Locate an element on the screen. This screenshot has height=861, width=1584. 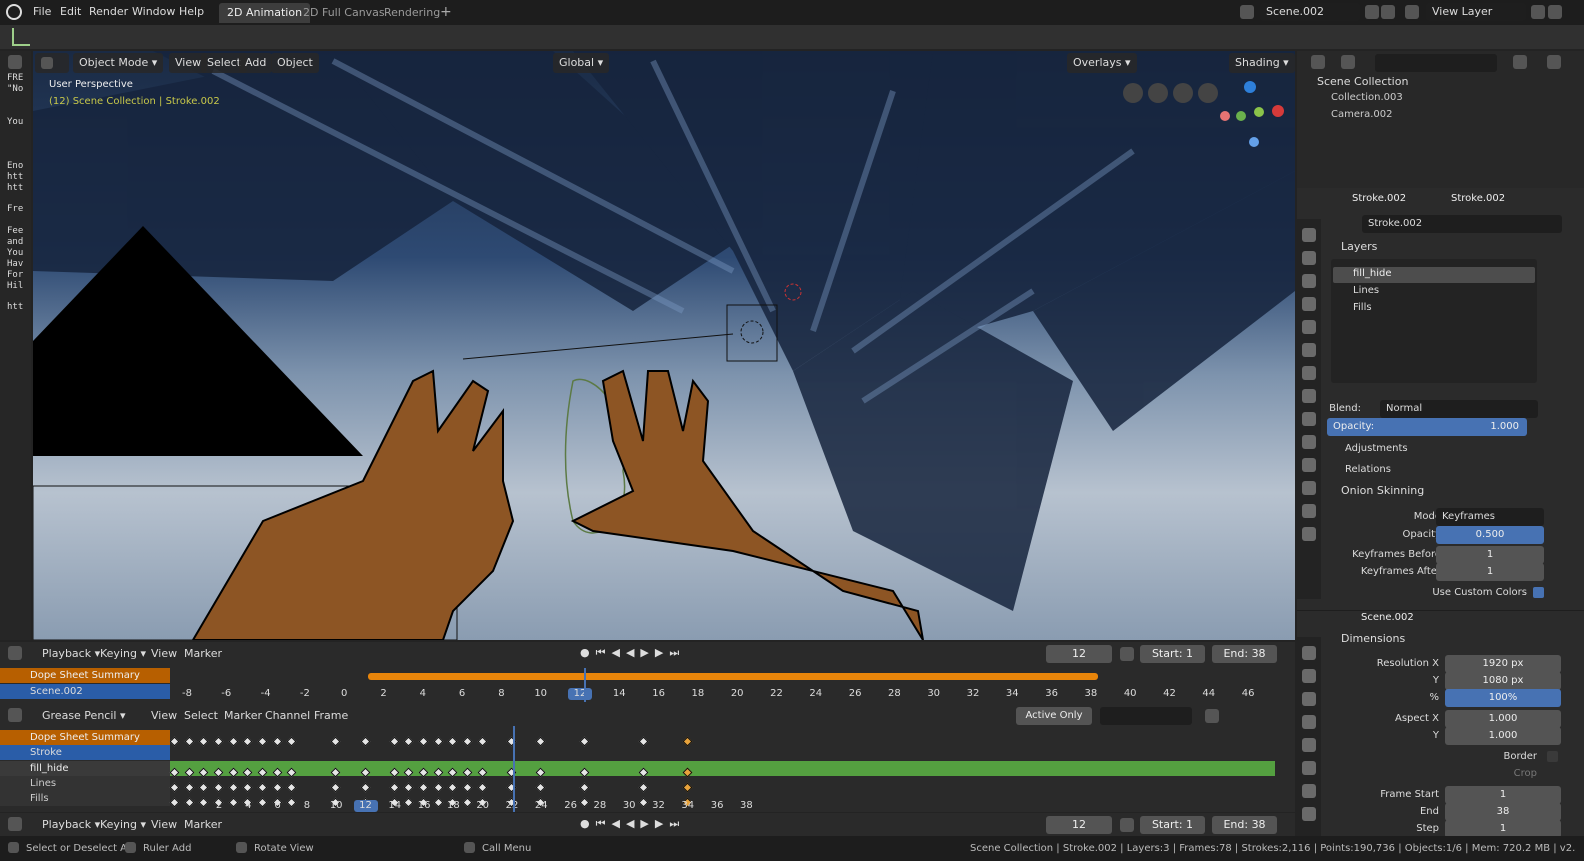
ds-channel-fills: Fills is located at coordinates (85, 798).